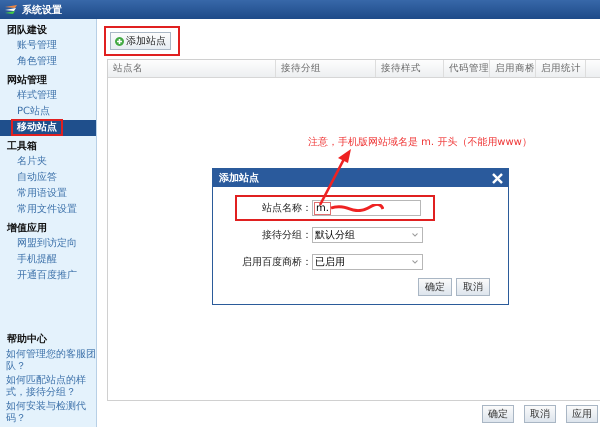  What do you see at coordinates (357, 208) in the screenshot?
I see `scribble-mark` at bounding box center [357, 208].